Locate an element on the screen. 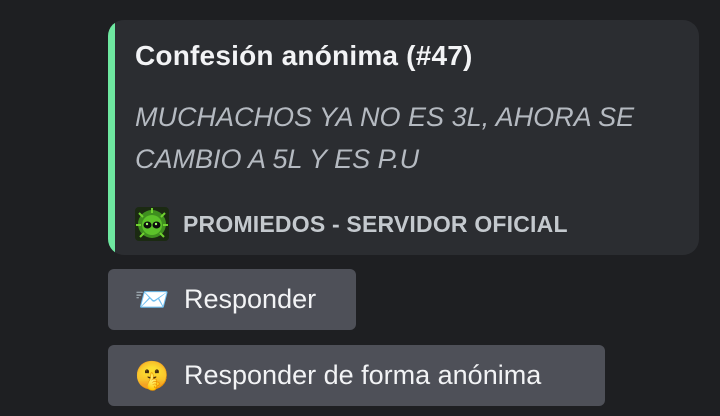  embed-accent-bar is located at coordinates (111, 137).